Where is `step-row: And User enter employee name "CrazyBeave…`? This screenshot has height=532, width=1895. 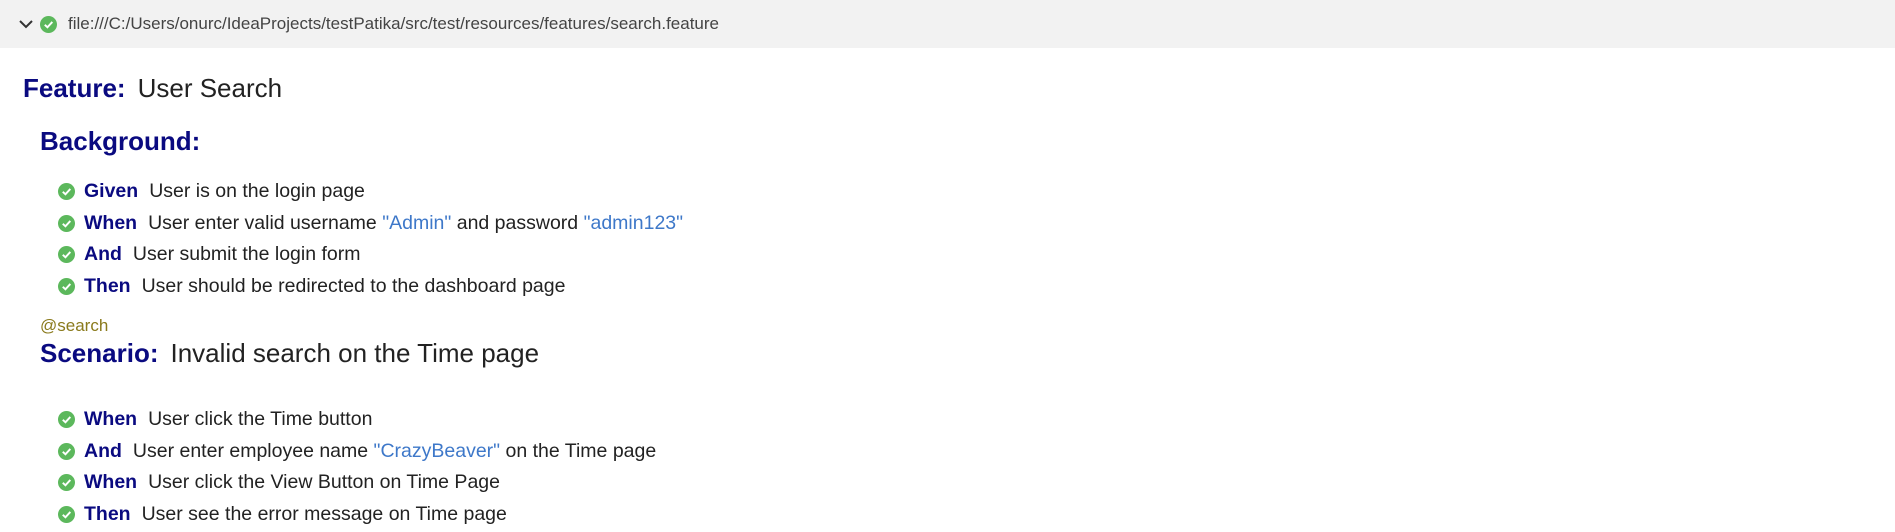 step-row: And User enter employee name "CrazyBeave… is located at coordinates (357, 452).